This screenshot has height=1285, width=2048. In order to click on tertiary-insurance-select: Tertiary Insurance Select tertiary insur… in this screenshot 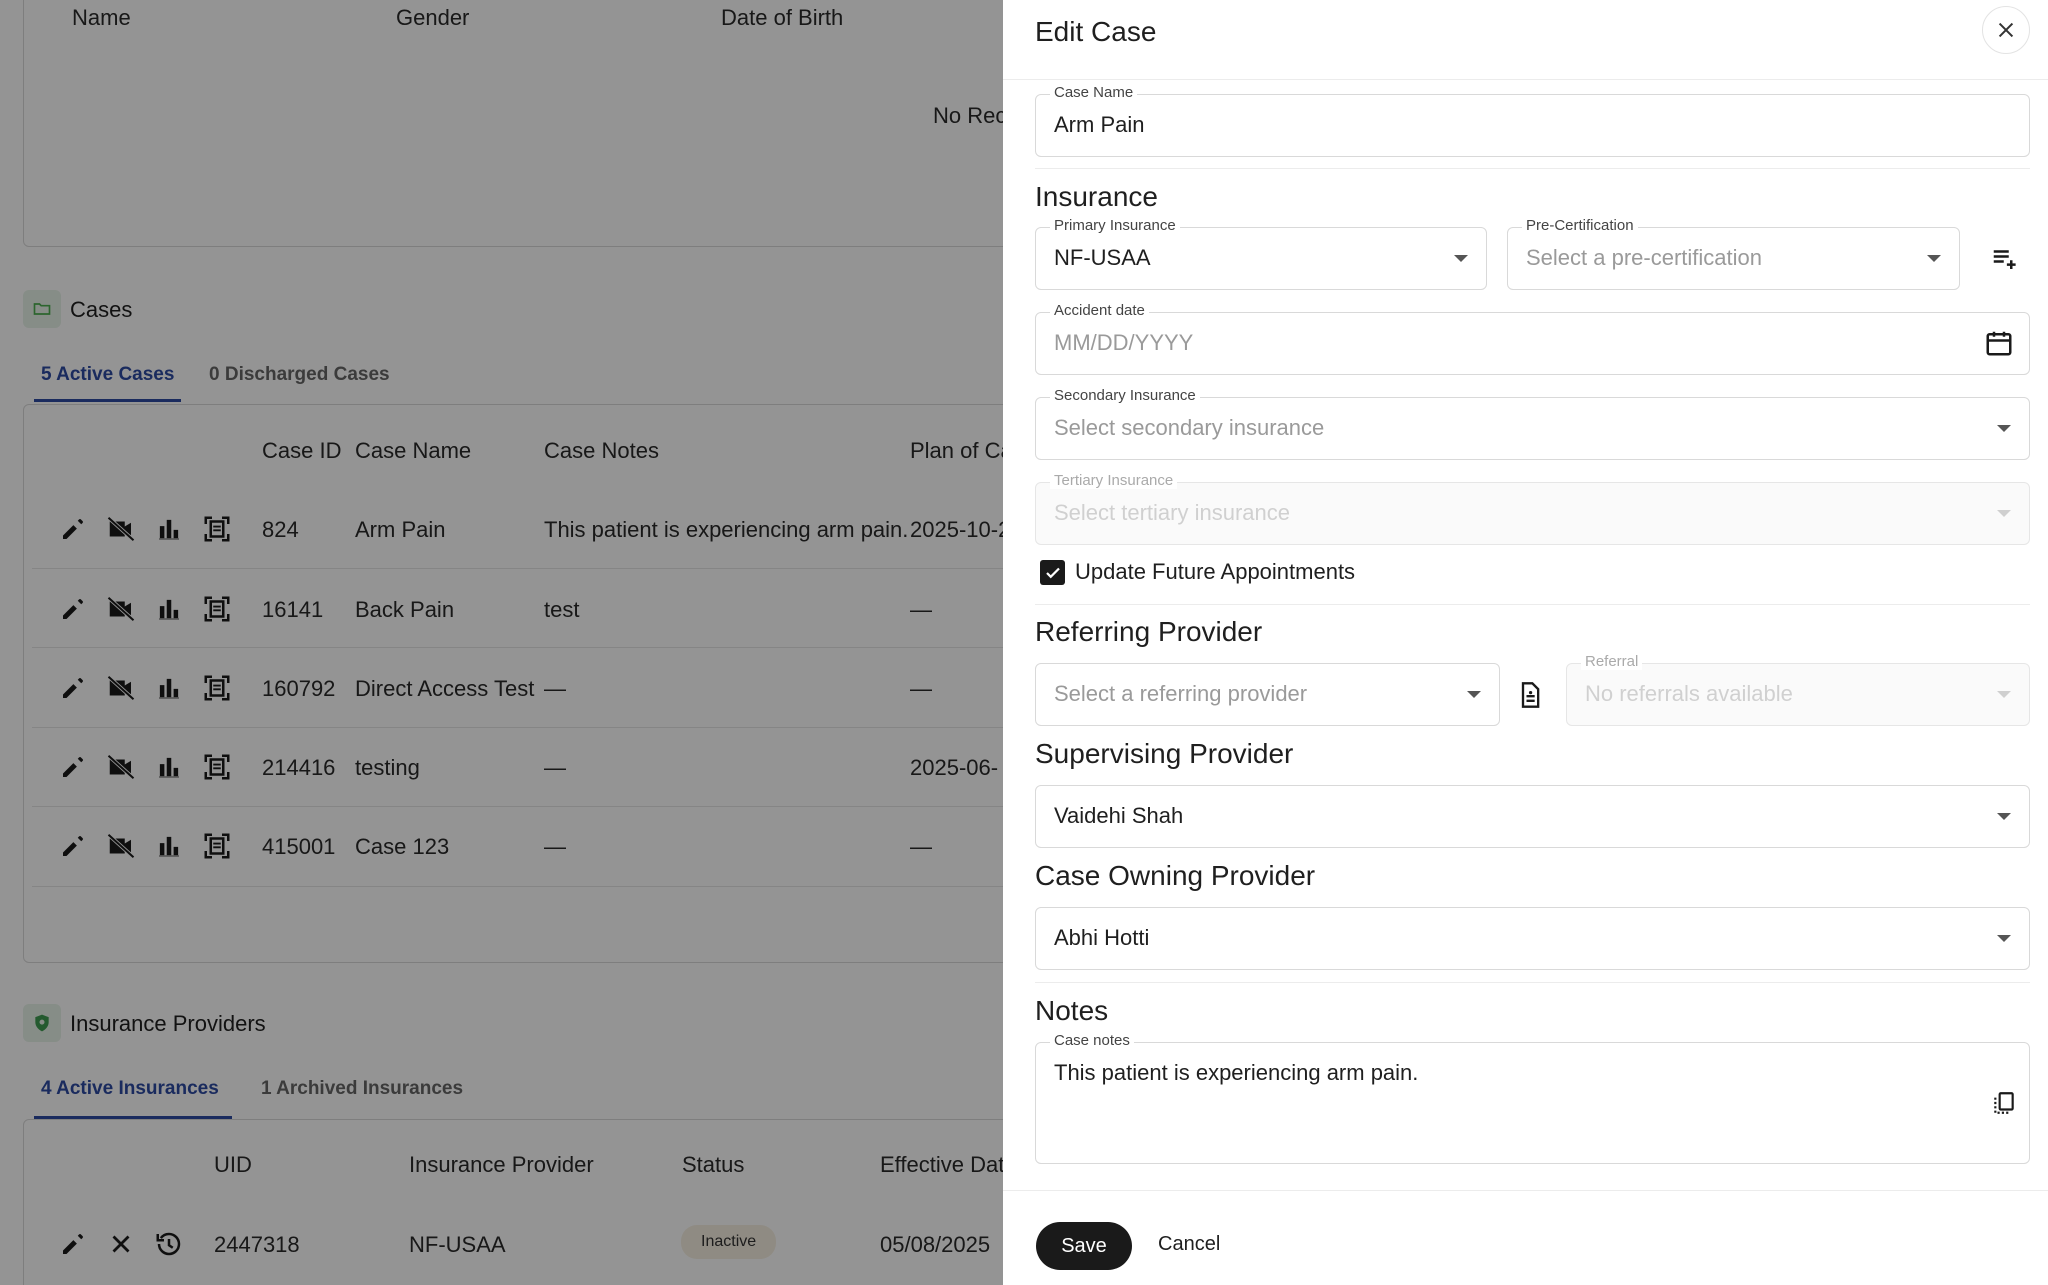, I will do `click(1532, 508)`.